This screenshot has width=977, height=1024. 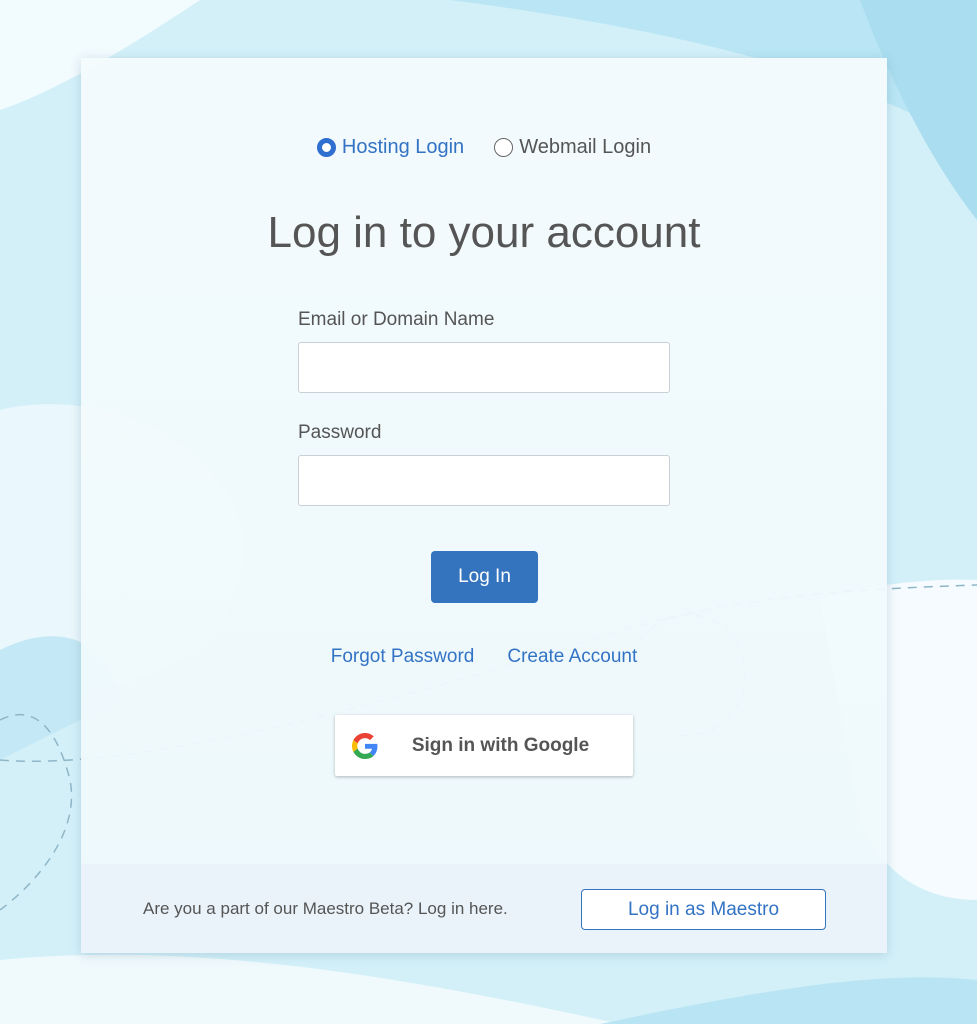 What do you see at coordinates (326, 147) in the screenshot?
I see `radio-selected-icon` at bounding box center [326, 147].